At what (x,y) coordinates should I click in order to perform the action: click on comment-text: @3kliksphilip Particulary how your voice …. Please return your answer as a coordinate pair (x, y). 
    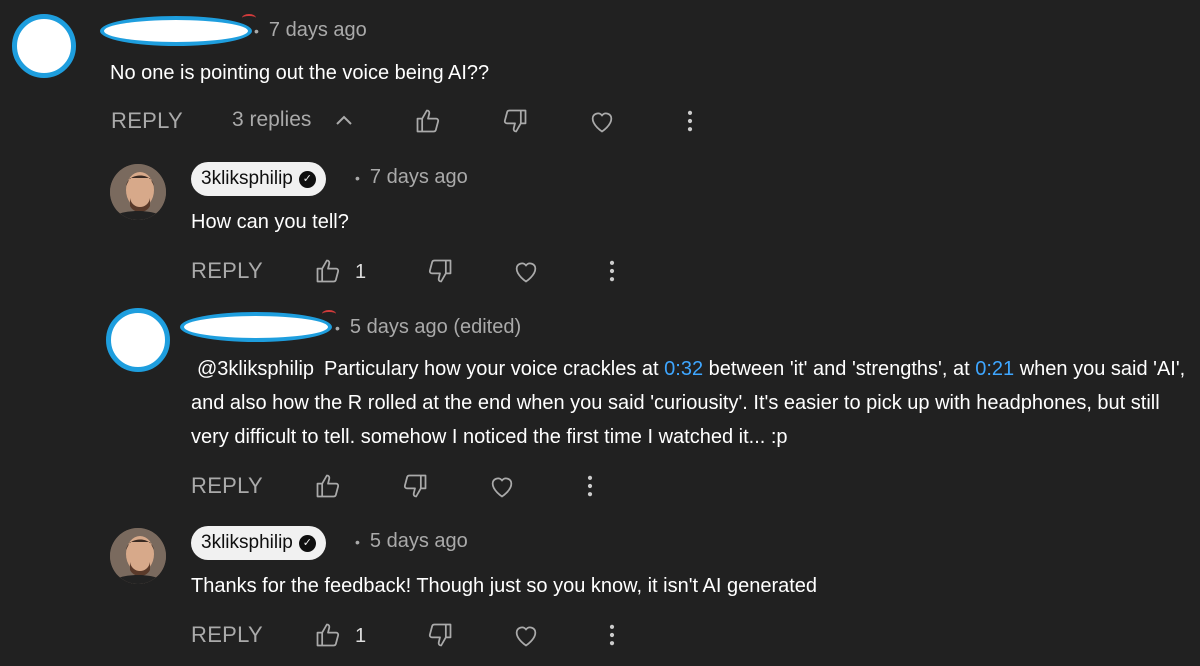
    Looking at the image, I should click on (688, 403).